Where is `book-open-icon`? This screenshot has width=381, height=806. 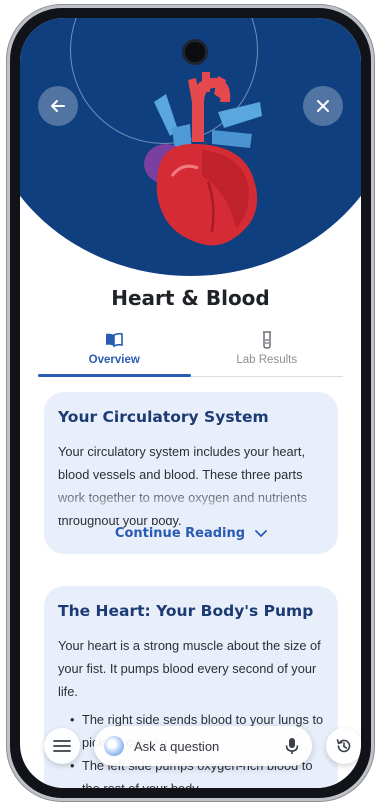
book-open-icon is located at coordinates (115, 340).